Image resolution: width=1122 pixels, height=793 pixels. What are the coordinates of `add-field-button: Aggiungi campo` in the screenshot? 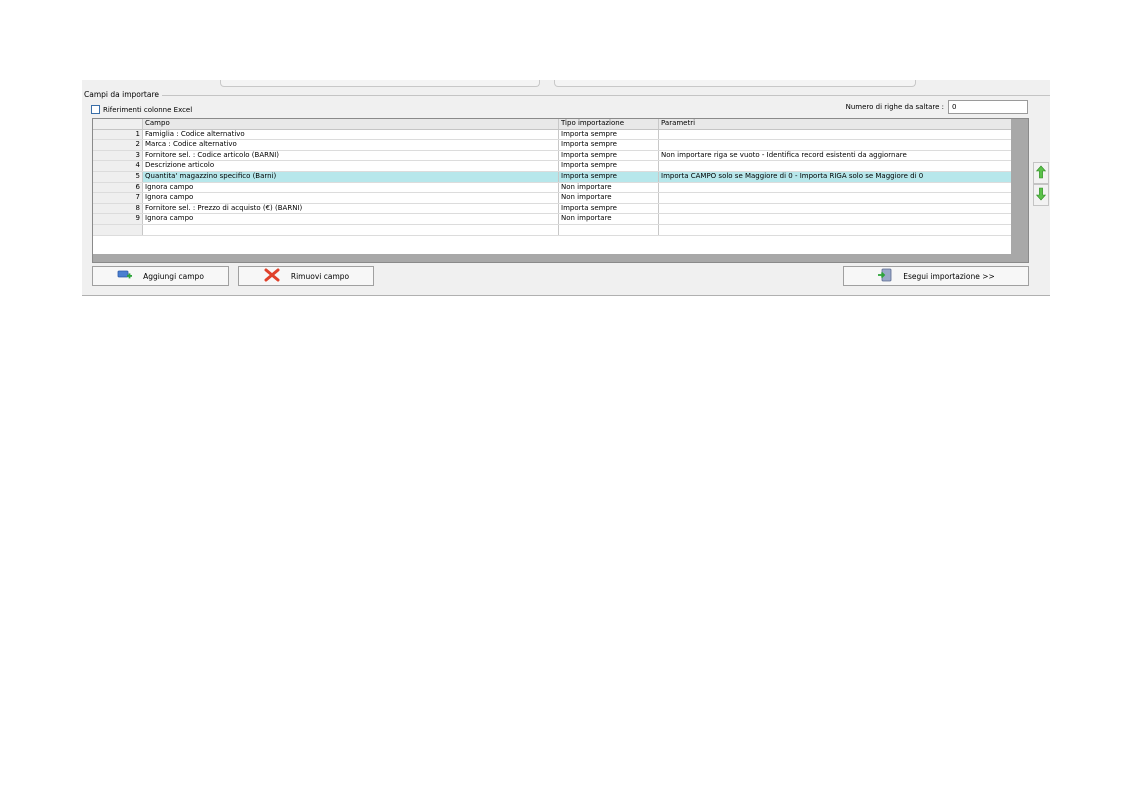 It's located at (160, 276).